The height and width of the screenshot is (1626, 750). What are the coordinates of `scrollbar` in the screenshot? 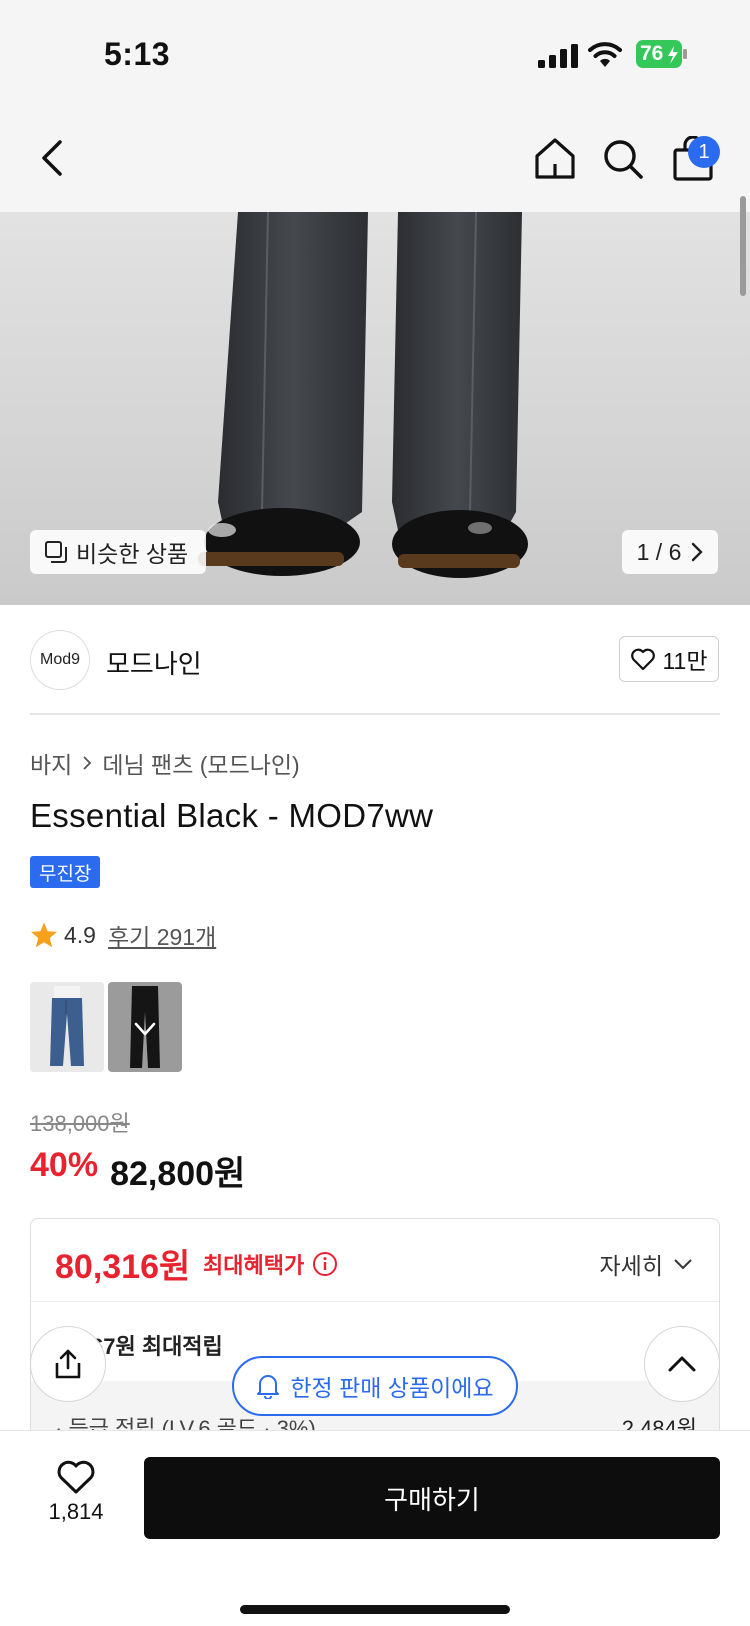 It's located at (743, 246).